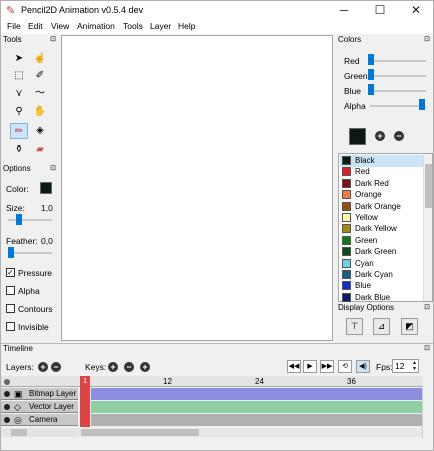  I want to click on contours-checkbox, so click(10, 308).